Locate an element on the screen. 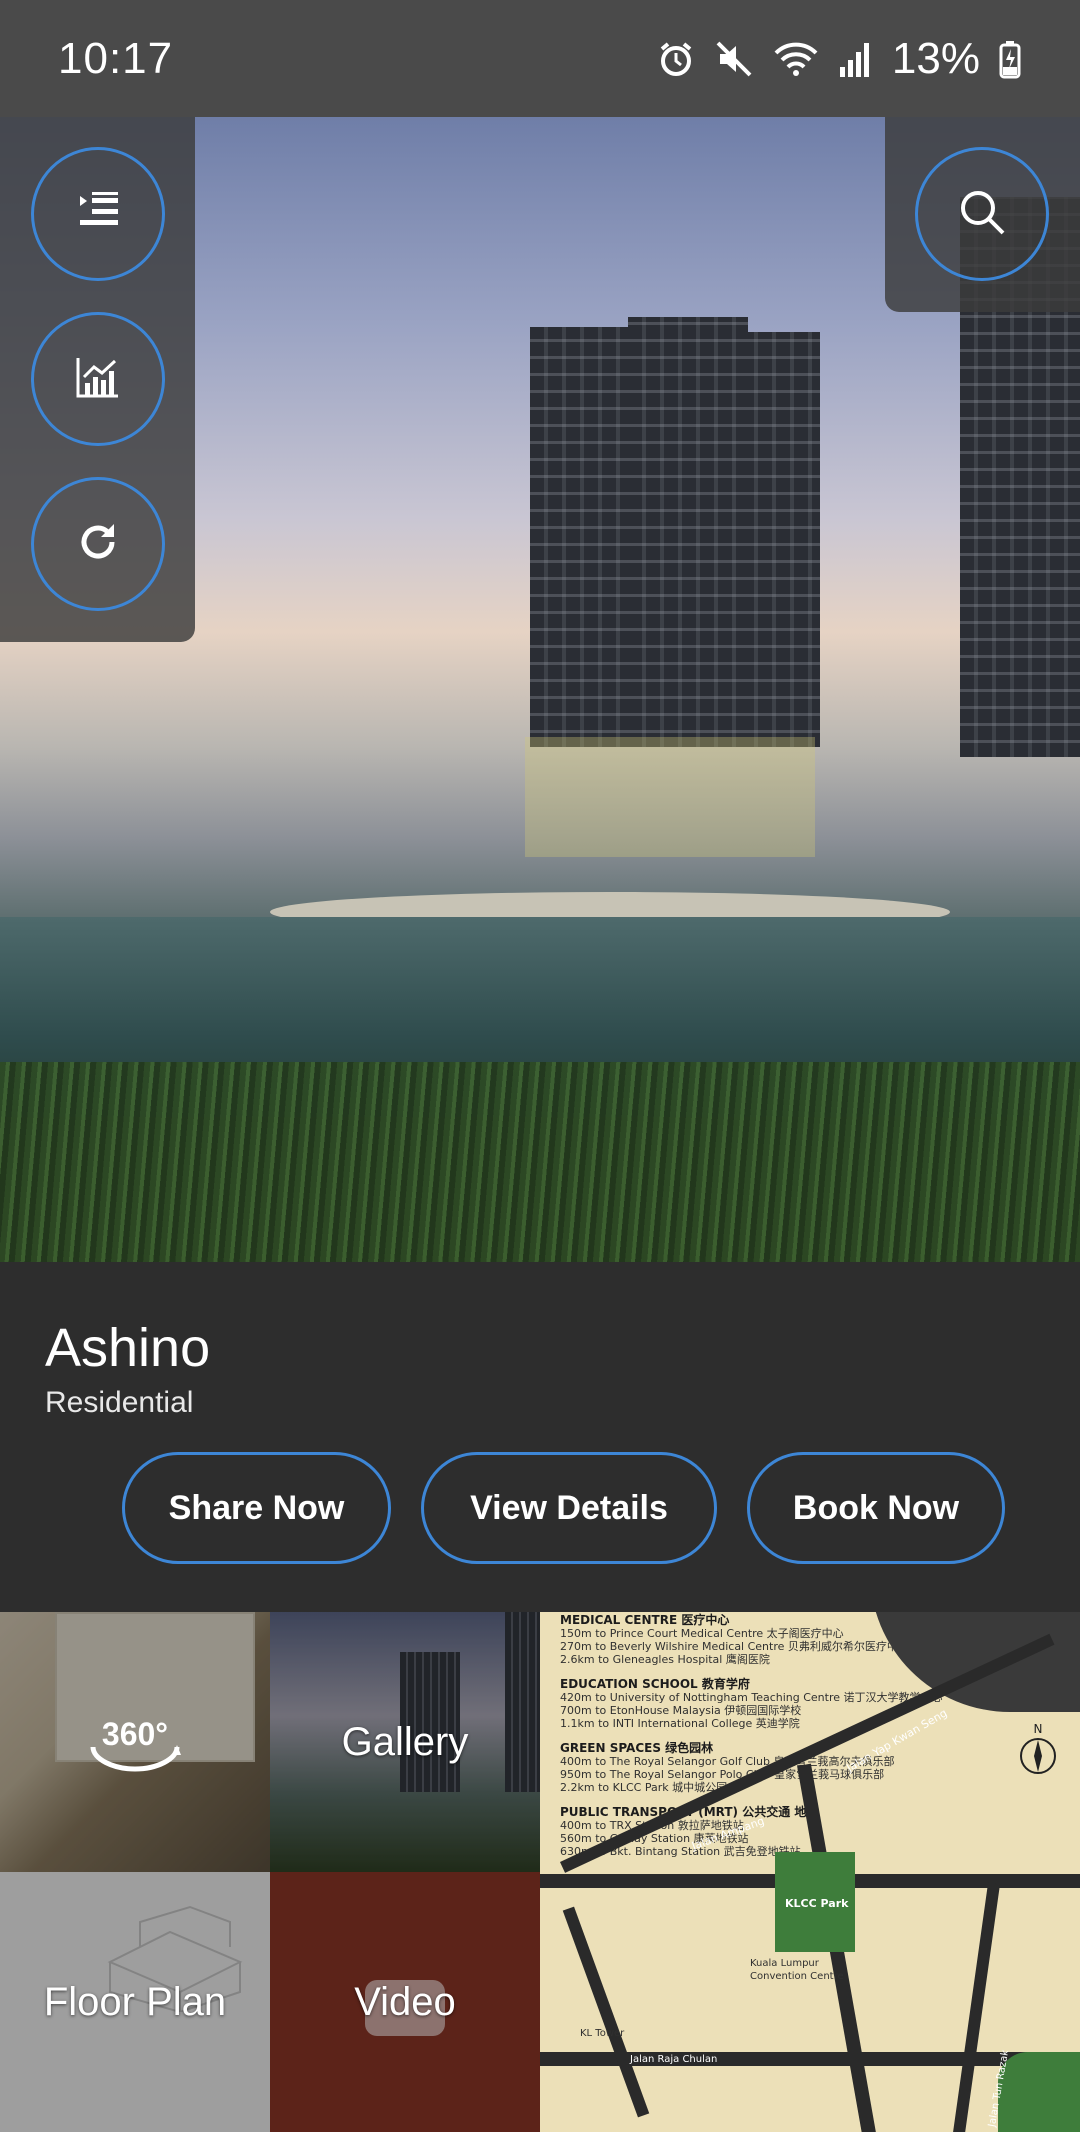  view-details-button: View Details is located at coordinates (569, 1508).